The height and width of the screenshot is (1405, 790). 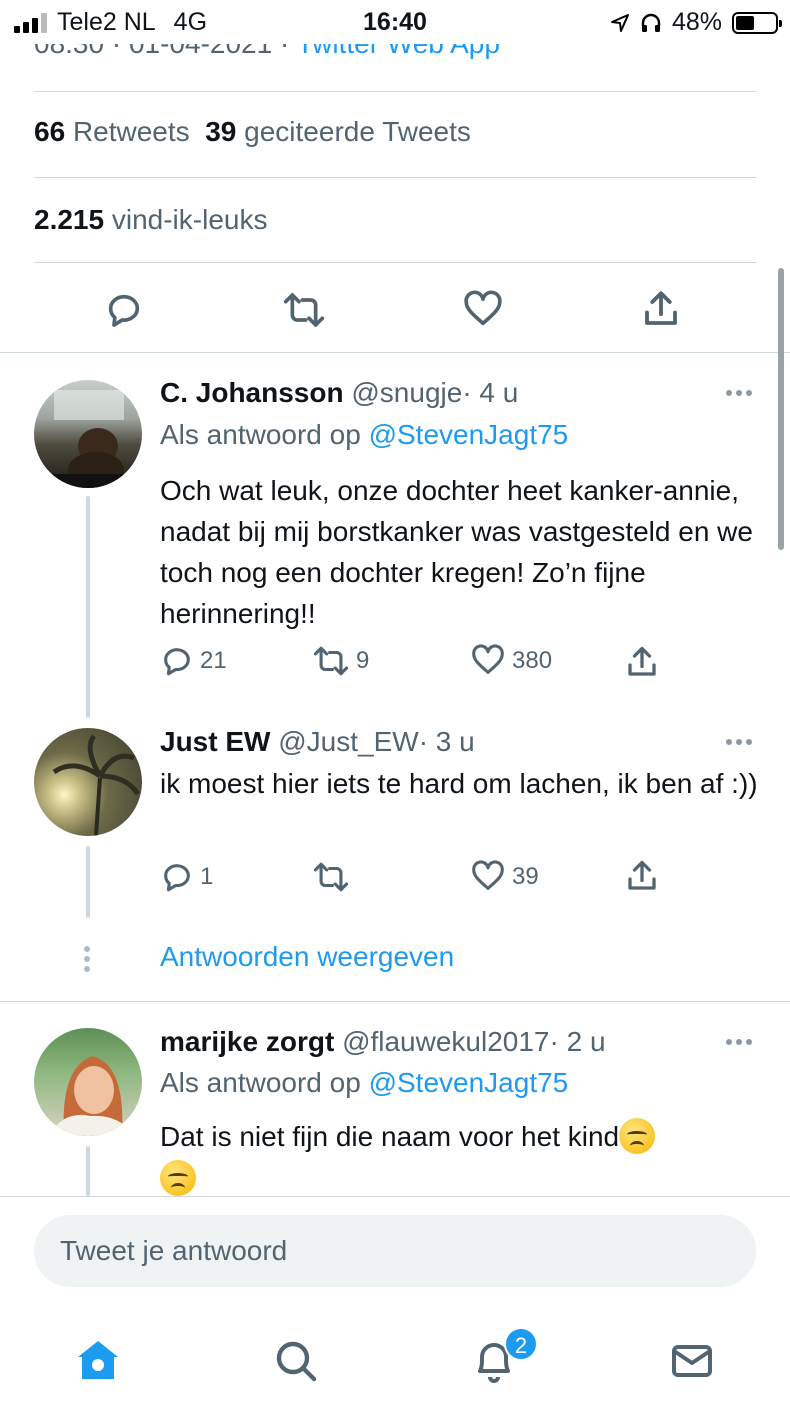 What do you see at coordinates (357, 131) in the screenshot?
I see `quotes-label: geciteerde Tweets` at bounding box center [357, 131].